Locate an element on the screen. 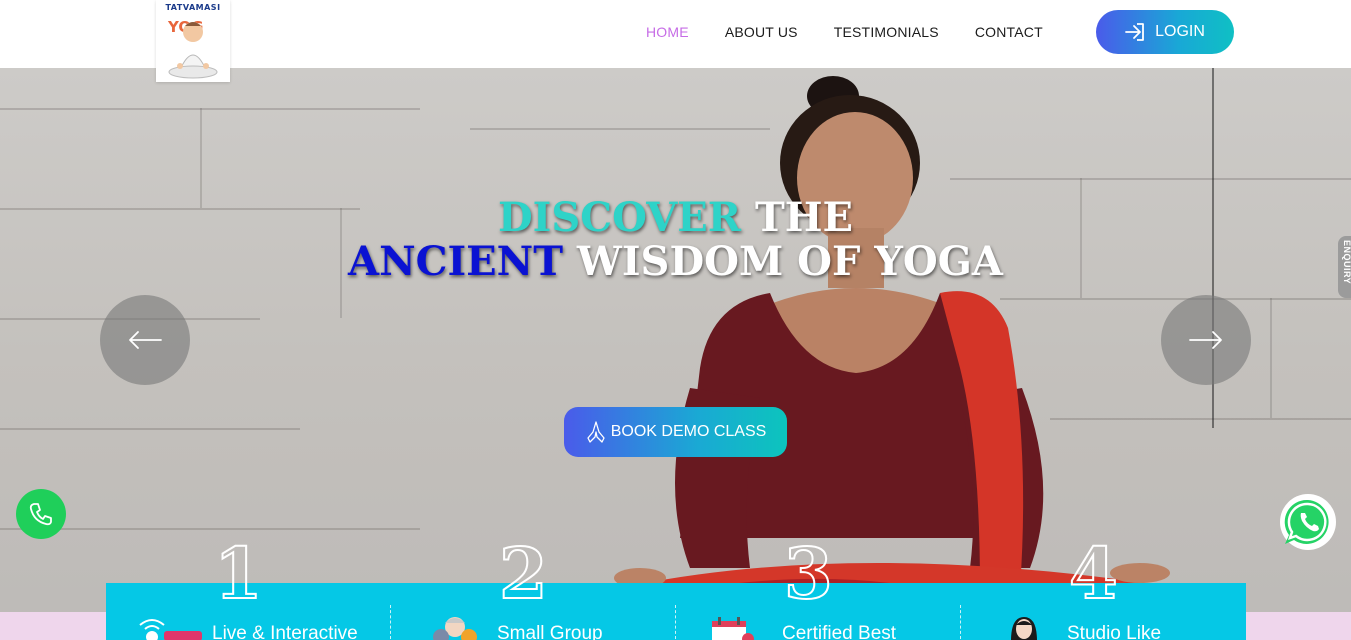  hero-headline-line2: ANCIENT WISDOM OF YOGA is located at coordinates (675, 261).